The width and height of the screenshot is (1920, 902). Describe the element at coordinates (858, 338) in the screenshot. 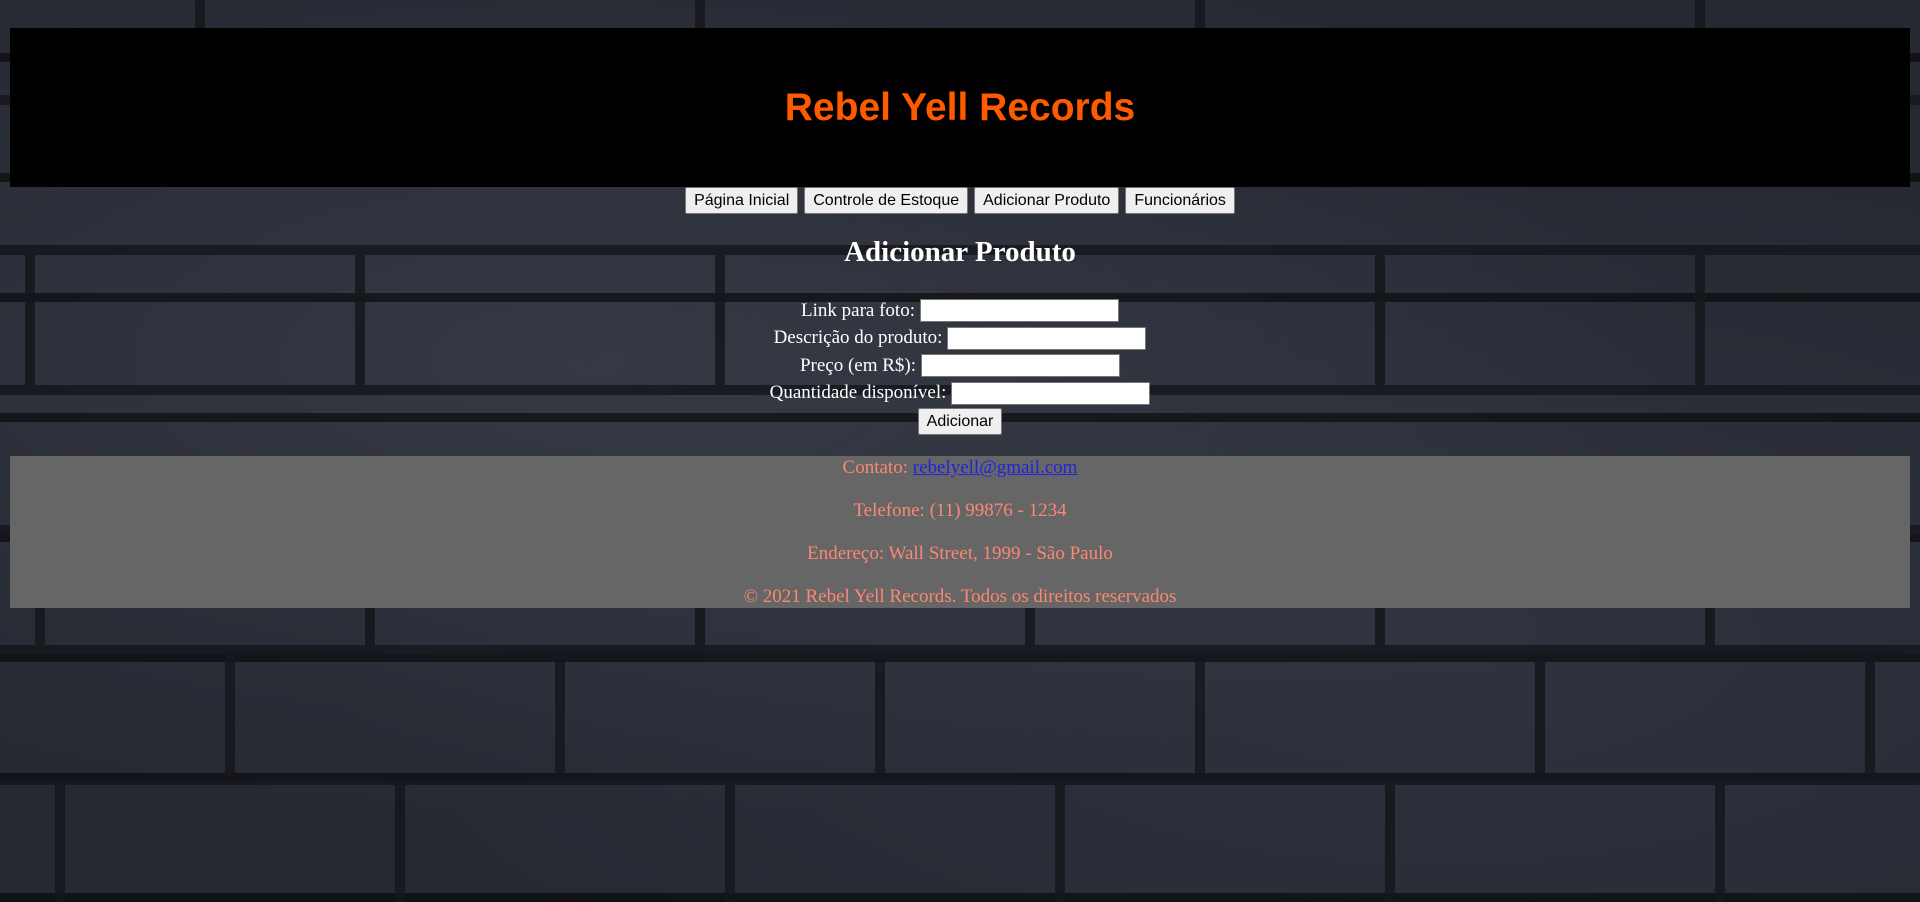

I see `description-label: Descrição do produto:` at that location.